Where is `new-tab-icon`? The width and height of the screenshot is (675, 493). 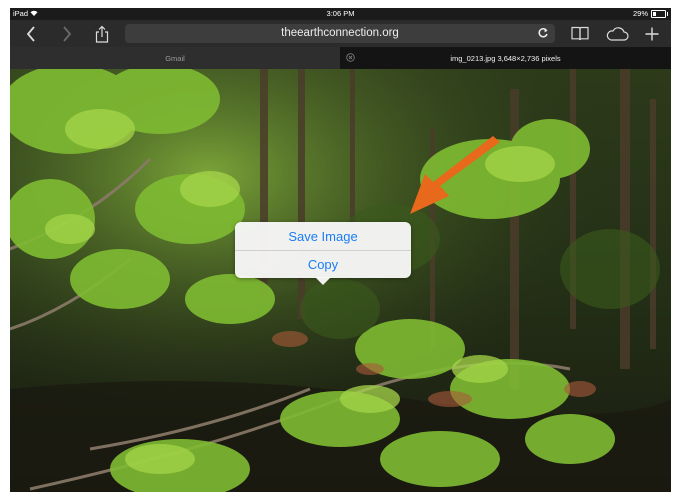 new-tab-icon is located at coordinates (652, 33).